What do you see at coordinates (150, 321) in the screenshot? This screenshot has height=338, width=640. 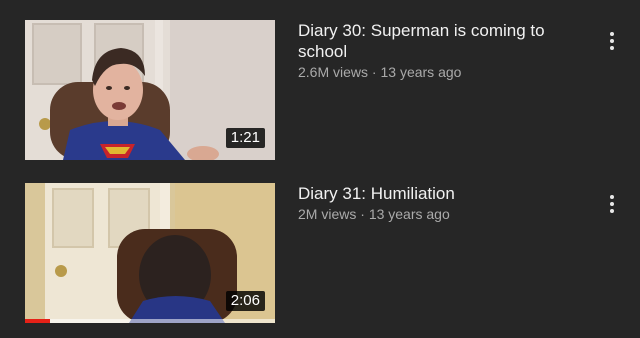 I see `watch-progress-bar` at bounding box center [150, 321].